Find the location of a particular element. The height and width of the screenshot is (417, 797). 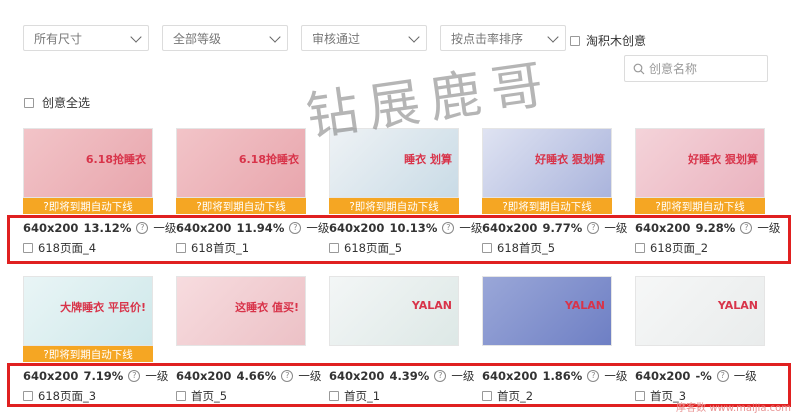

creative-card: YALAN 640x200 -%? 一级 首页_3 is located at coordinates (700, 339).